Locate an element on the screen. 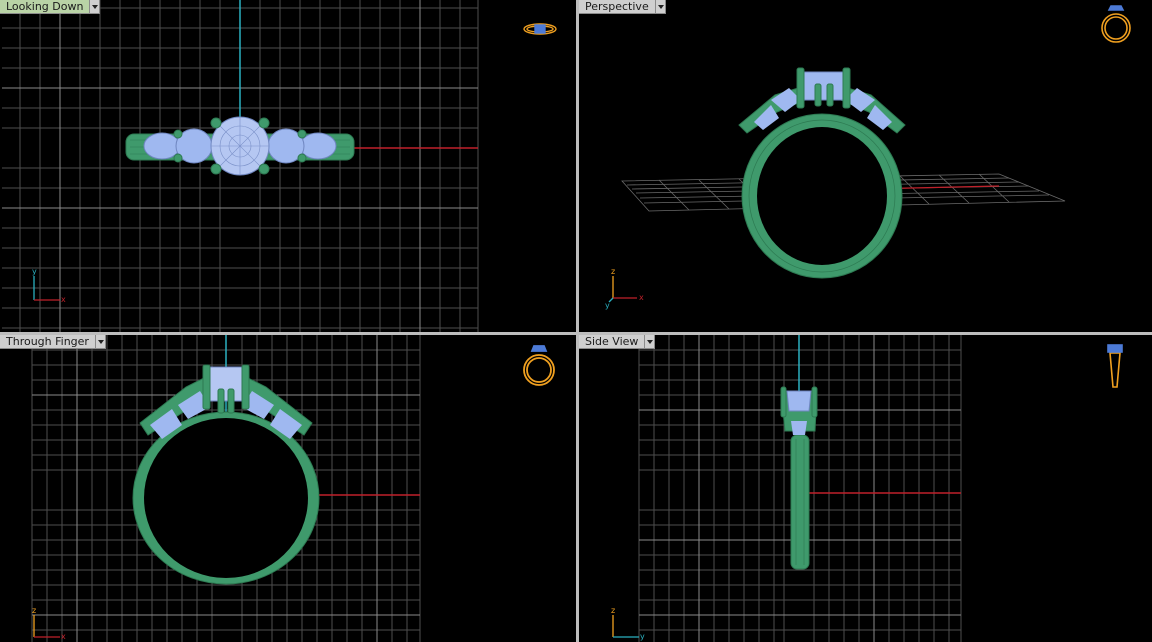  viewport-label-tab: Perspective is located at coordinates (622, 7).